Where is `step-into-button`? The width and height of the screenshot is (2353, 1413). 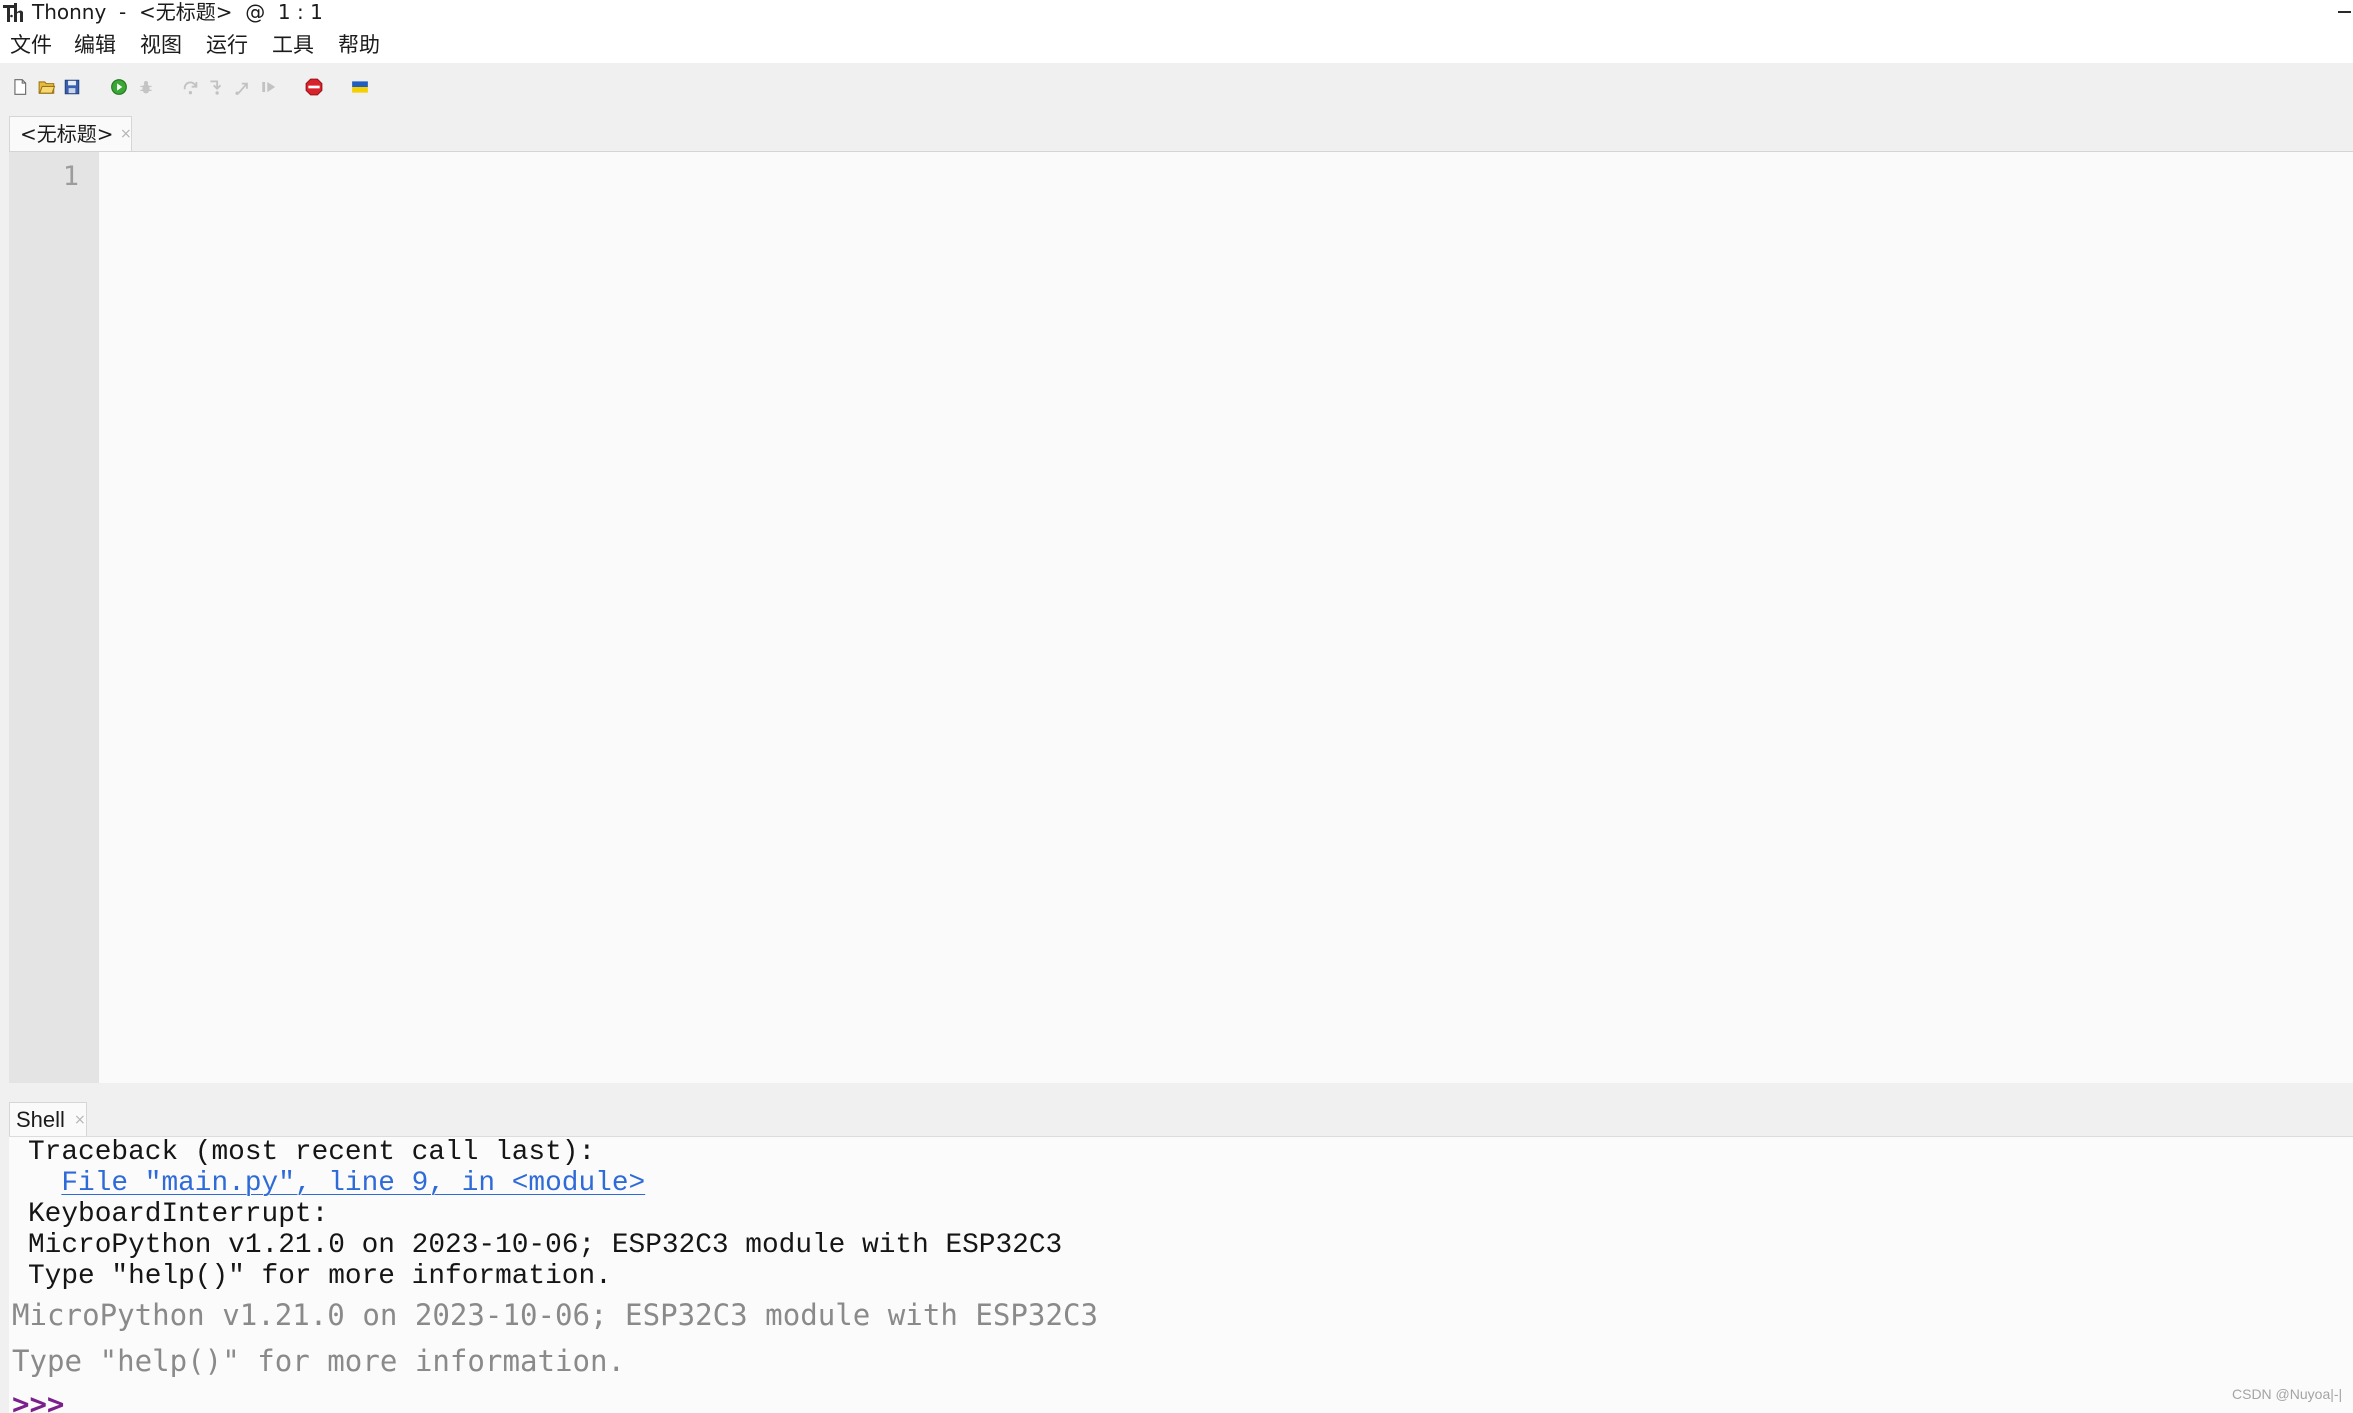 step-into-button is located at coordinates (216, 87).